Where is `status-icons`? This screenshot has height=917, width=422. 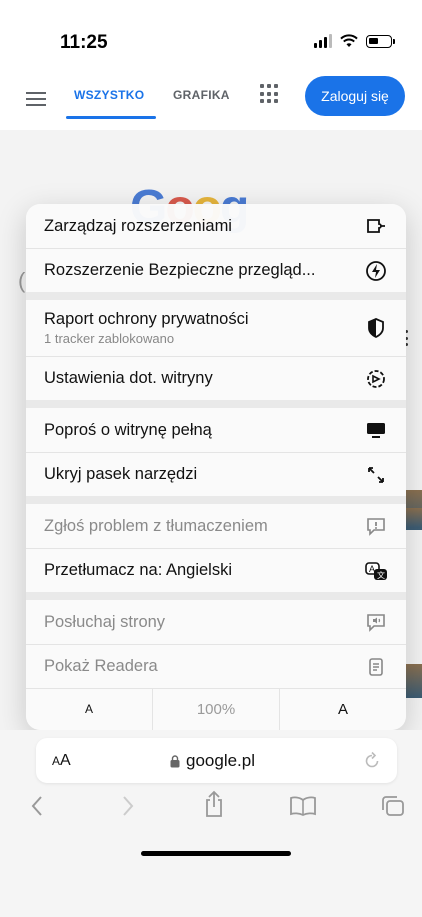
status-icons is located at coordinates (354, 41).